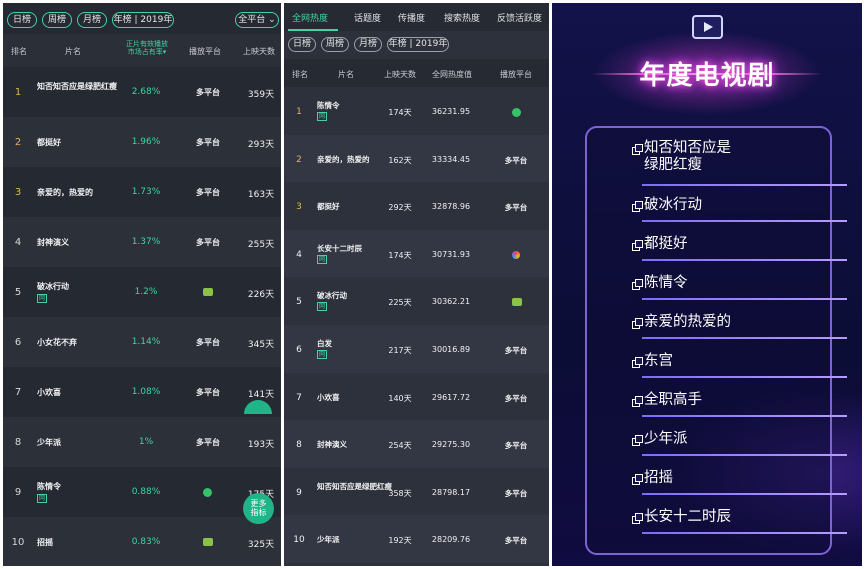 Image resolution: width=864 pixels, height=569 pixels. What do you see at coordinates (347, 349) in the screenshot?
I see `show-title: 白发网` at bounding box center [347, 349].